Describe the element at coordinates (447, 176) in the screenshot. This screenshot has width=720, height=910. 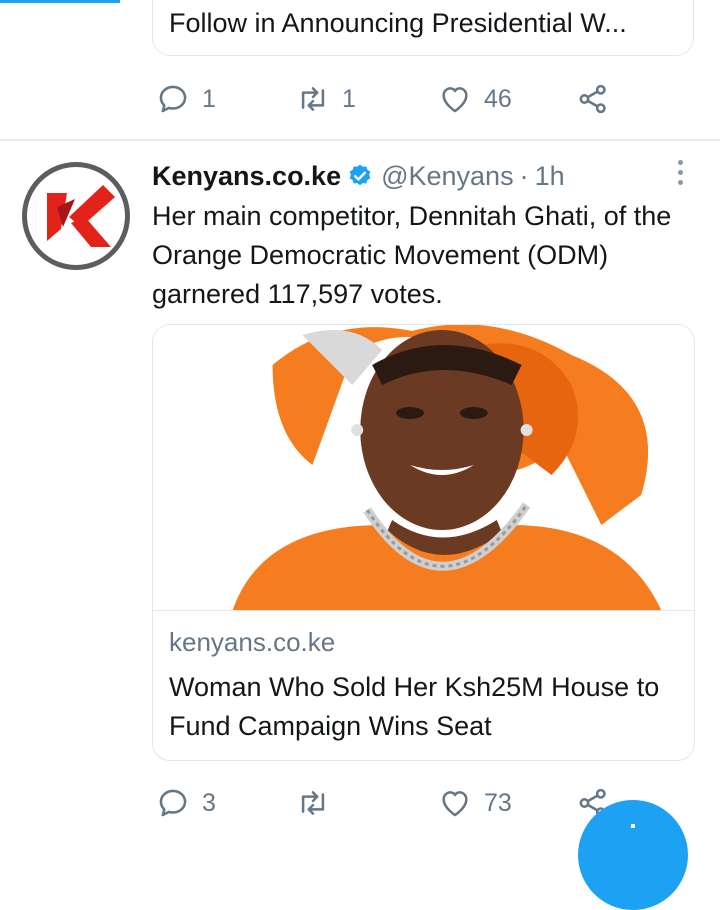
I see `user-handle: @Kenyans` at that location.